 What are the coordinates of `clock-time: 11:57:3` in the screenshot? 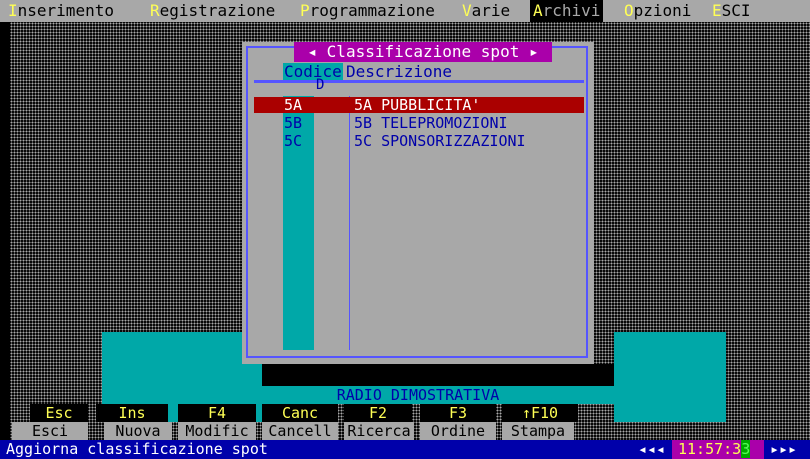 It's located at (710, 449).